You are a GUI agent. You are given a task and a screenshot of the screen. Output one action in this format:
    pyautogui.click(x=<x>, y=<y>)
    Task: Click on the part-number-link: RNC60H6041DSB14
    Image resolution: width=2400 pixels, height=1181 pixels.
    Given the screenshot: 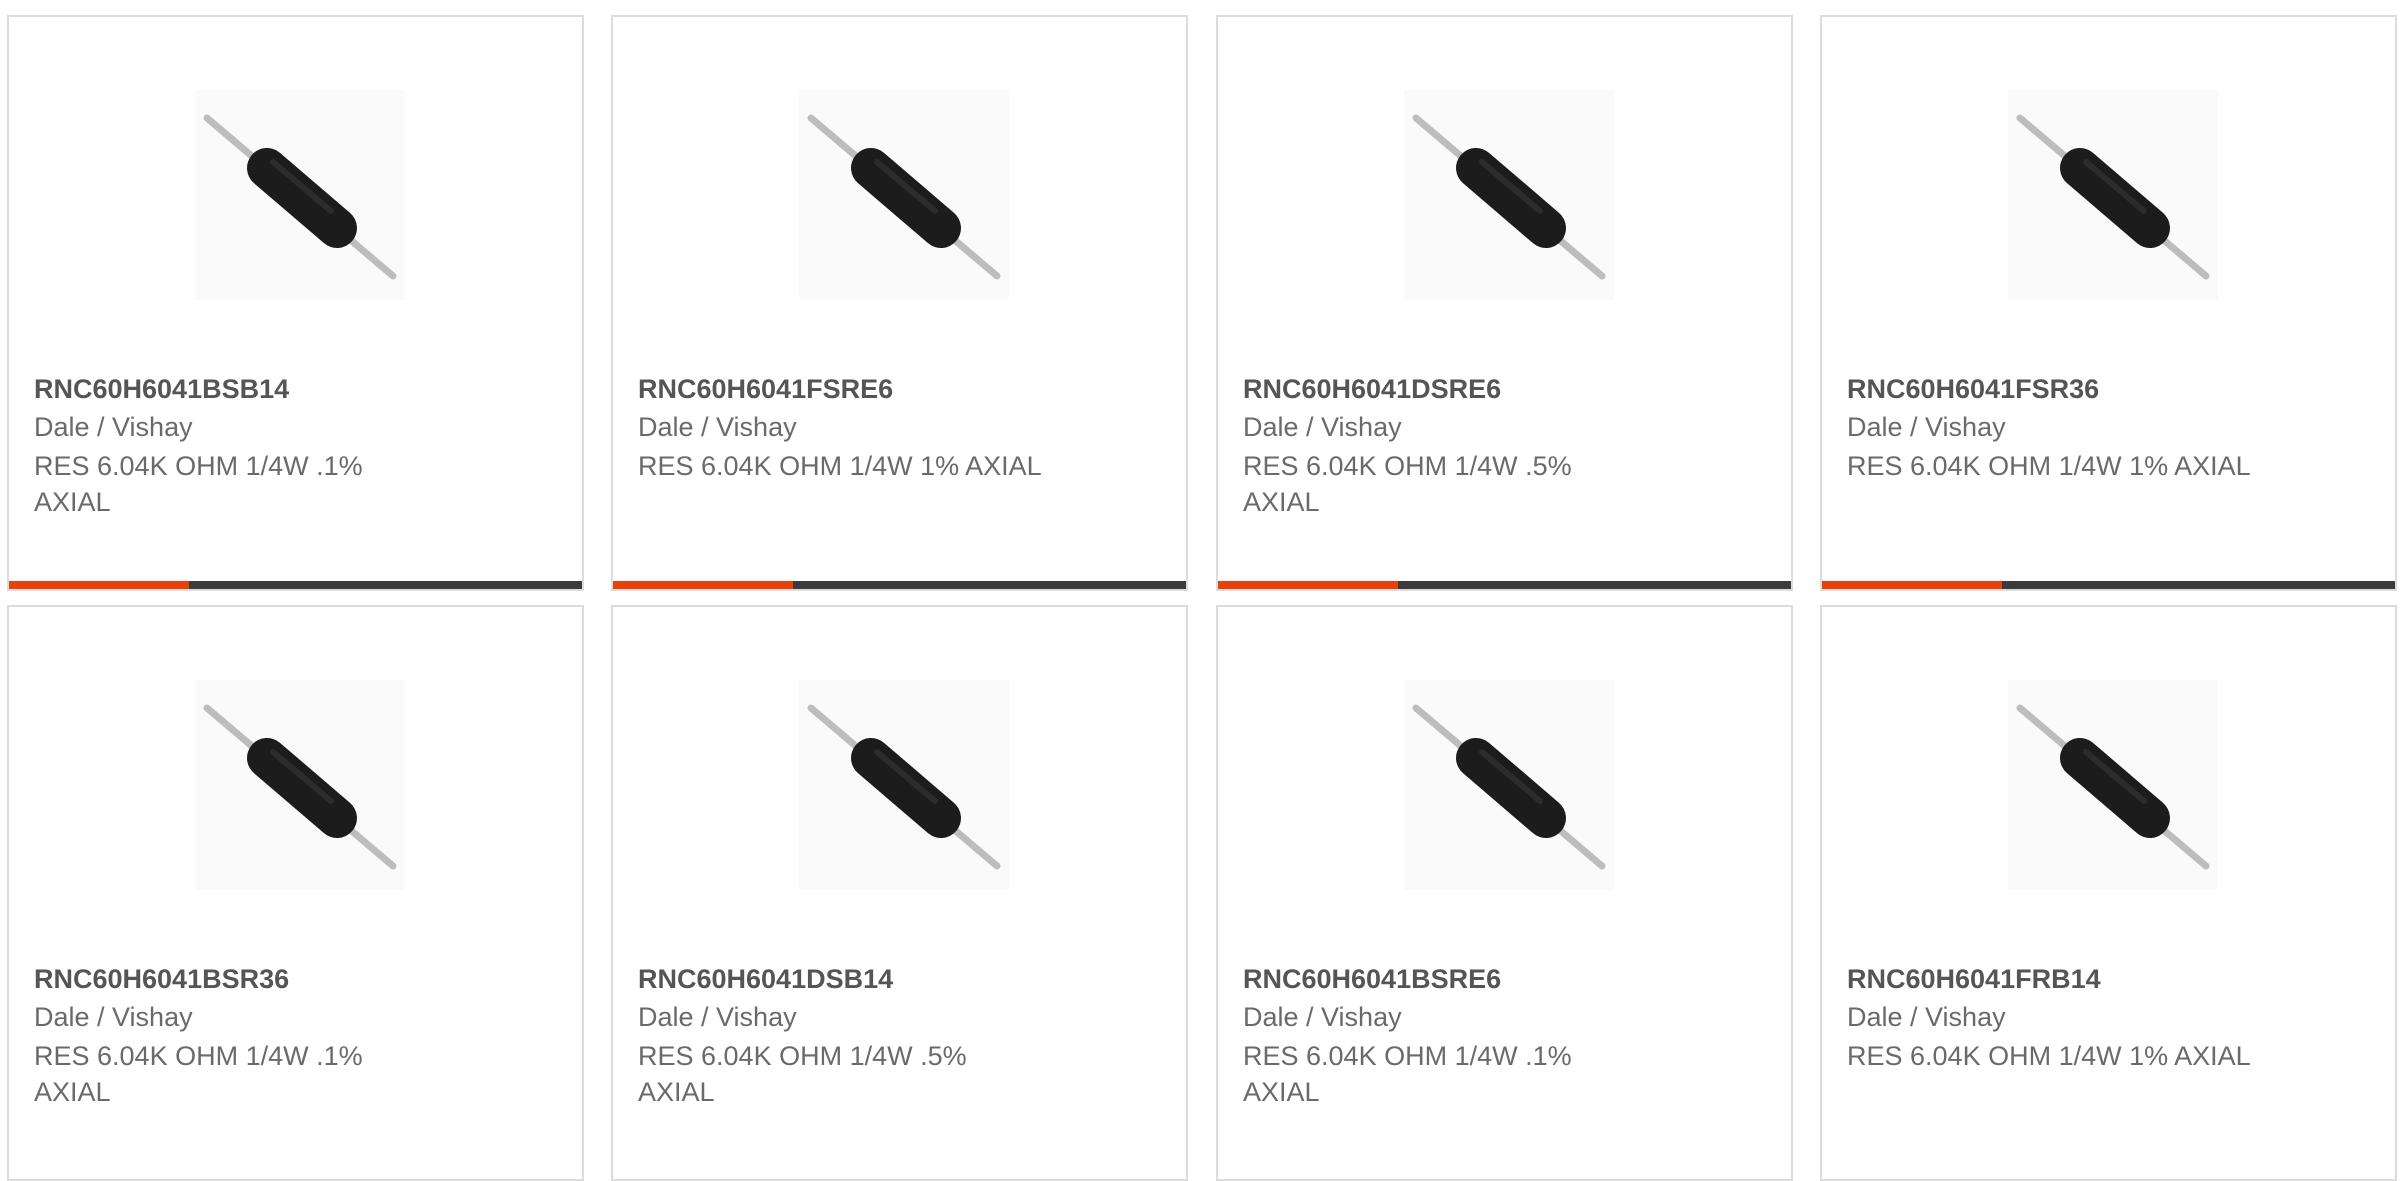 What is the action you would take?
    pyautogui.click(x=765, y=979)
    